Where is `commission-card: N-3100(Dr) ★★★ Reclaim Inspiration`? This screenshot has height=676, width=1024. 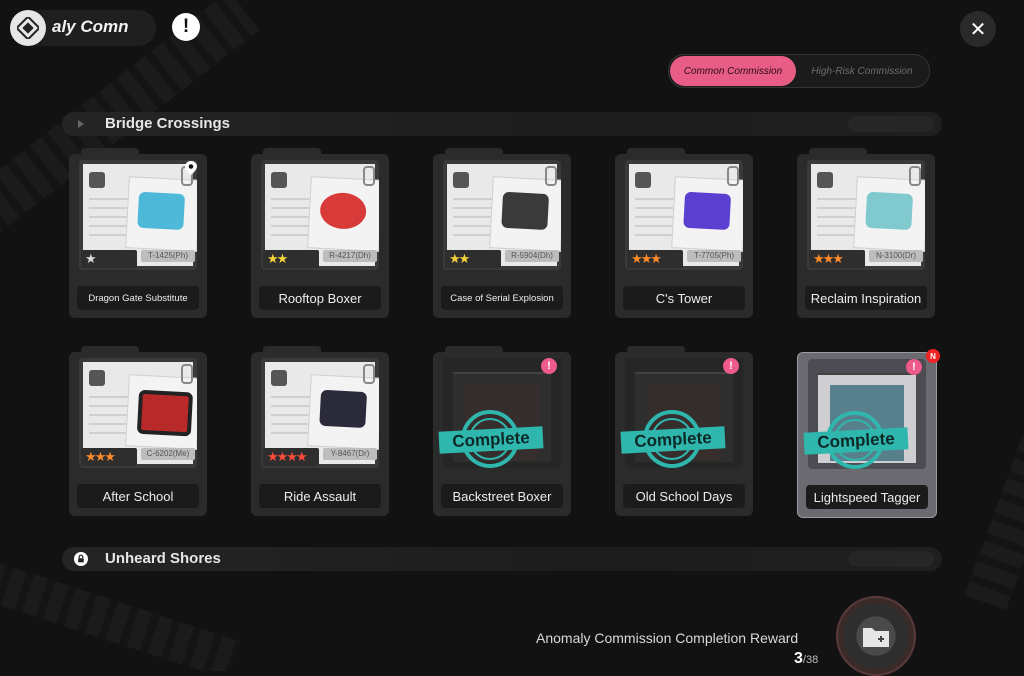 commission-card: N-3100(Dr) ★★★ Reclaim Inspiration is located at coordinates (866, 233).